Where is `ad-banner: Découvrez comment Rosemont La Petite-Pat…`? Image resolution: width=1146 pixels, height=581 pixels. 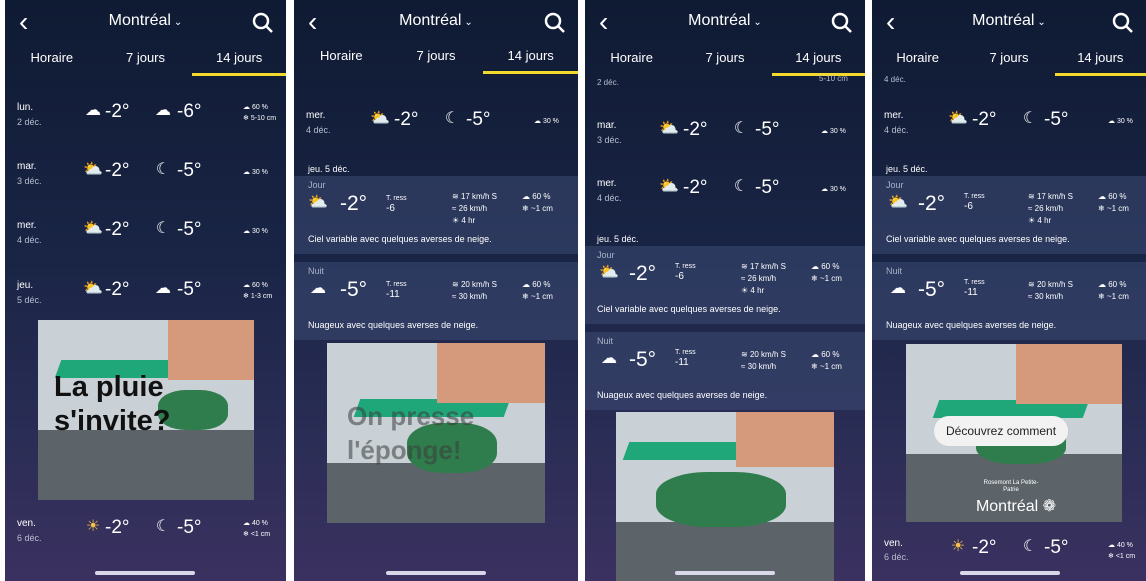 ad-banner: Découvrez comment Rosemont La Petite-Pat… is located at coordinates (1014, 433).